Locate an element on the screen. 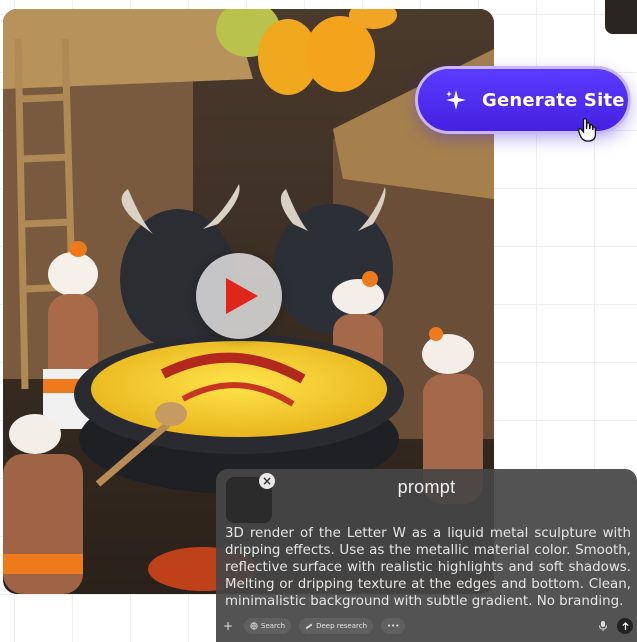  globe-icon is located at coordinates (254, 626).